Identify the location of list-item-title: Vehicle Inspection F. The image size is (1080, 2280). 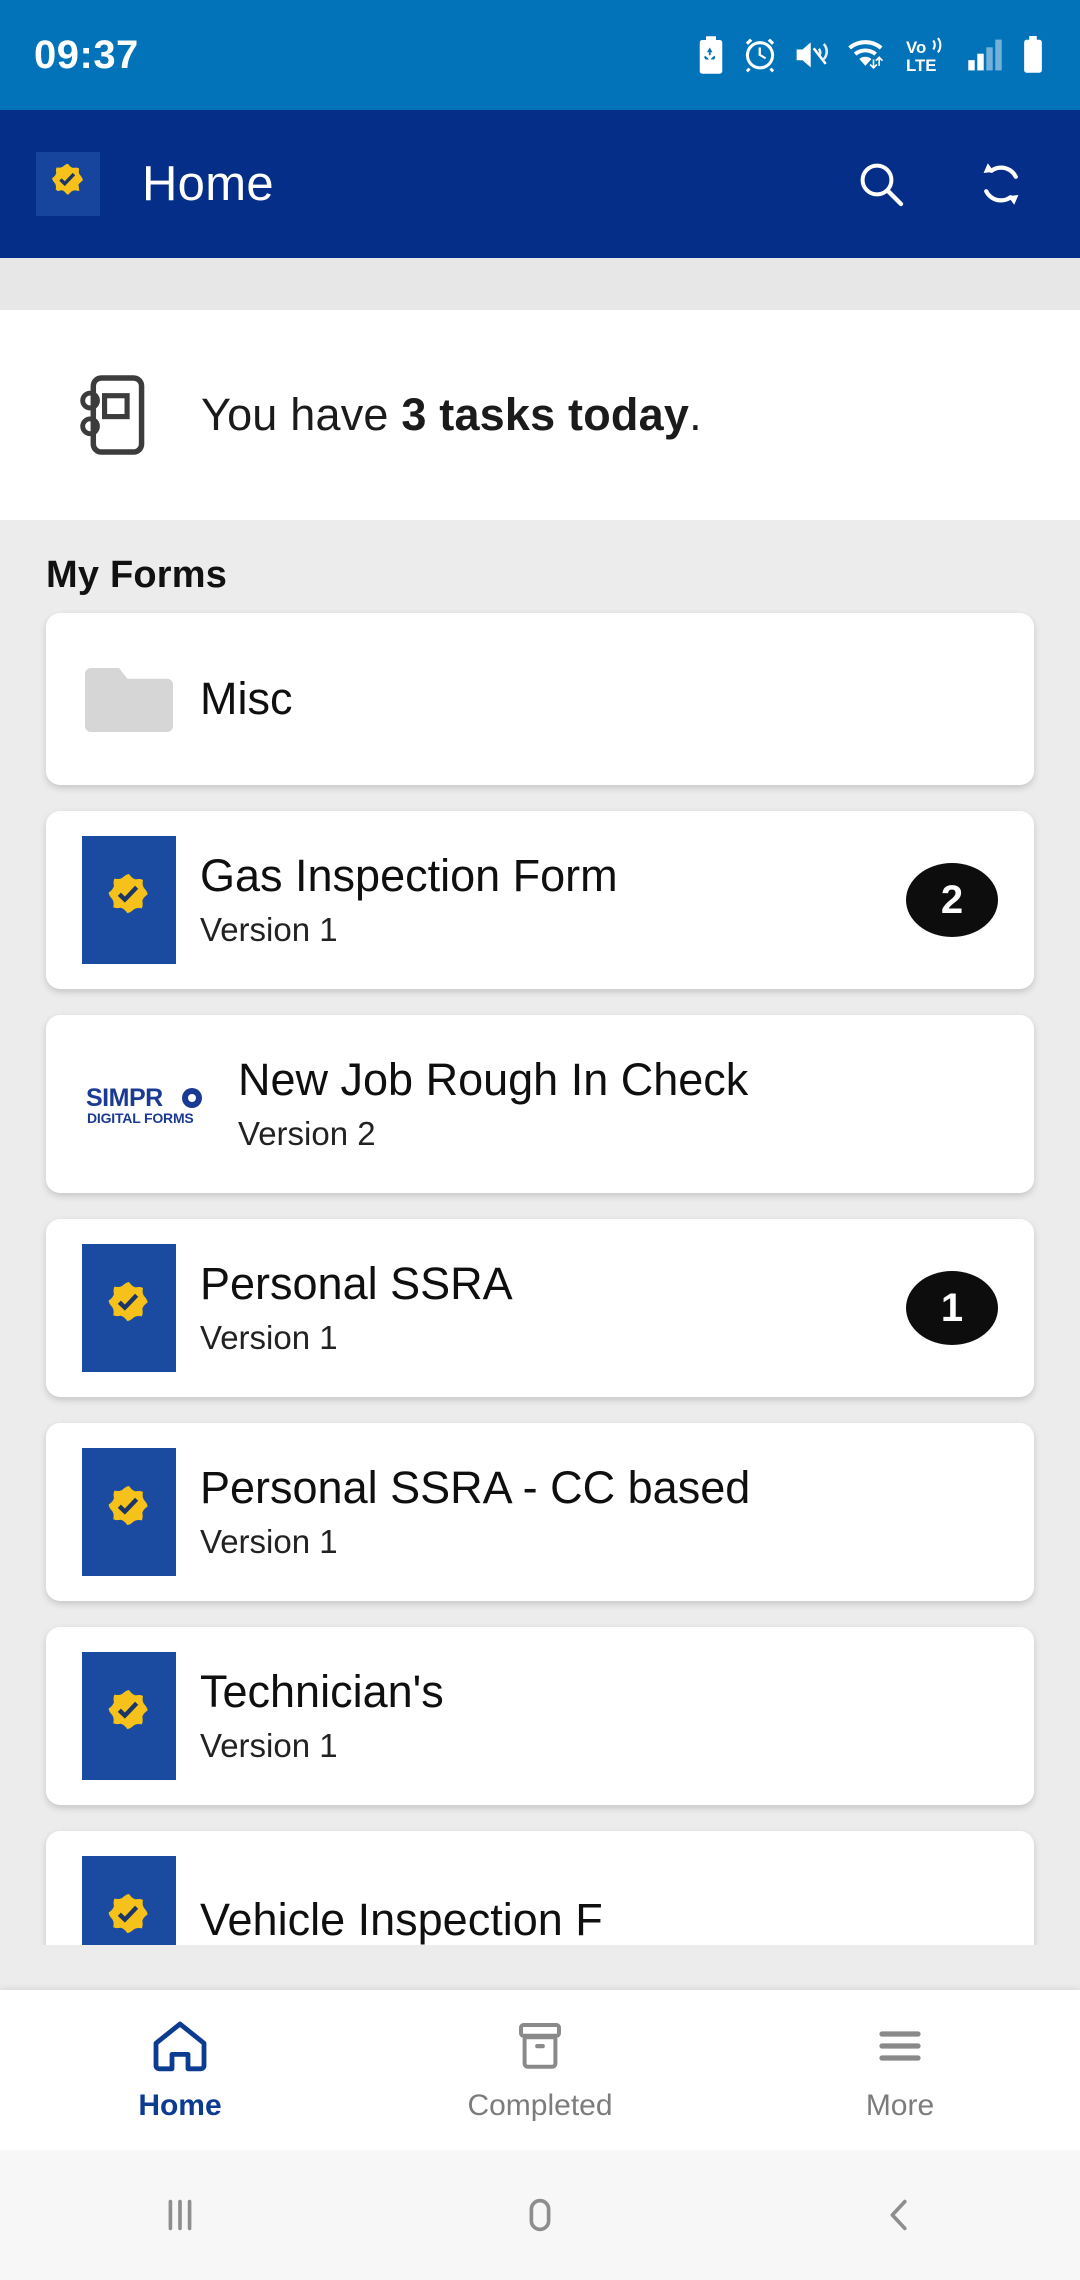
(401, 1919).